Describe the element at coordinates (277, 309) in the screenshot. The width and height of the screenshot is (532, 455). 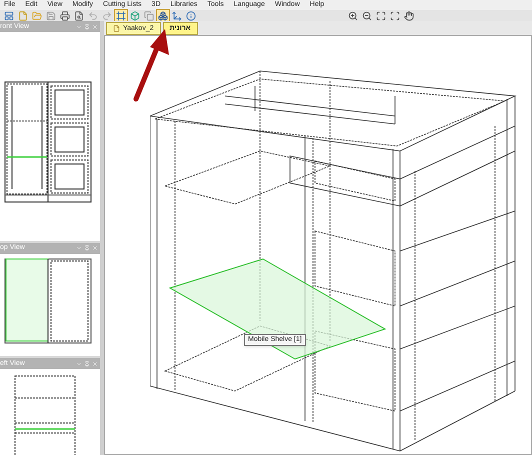
I see `highlighted-shelf` at that location.